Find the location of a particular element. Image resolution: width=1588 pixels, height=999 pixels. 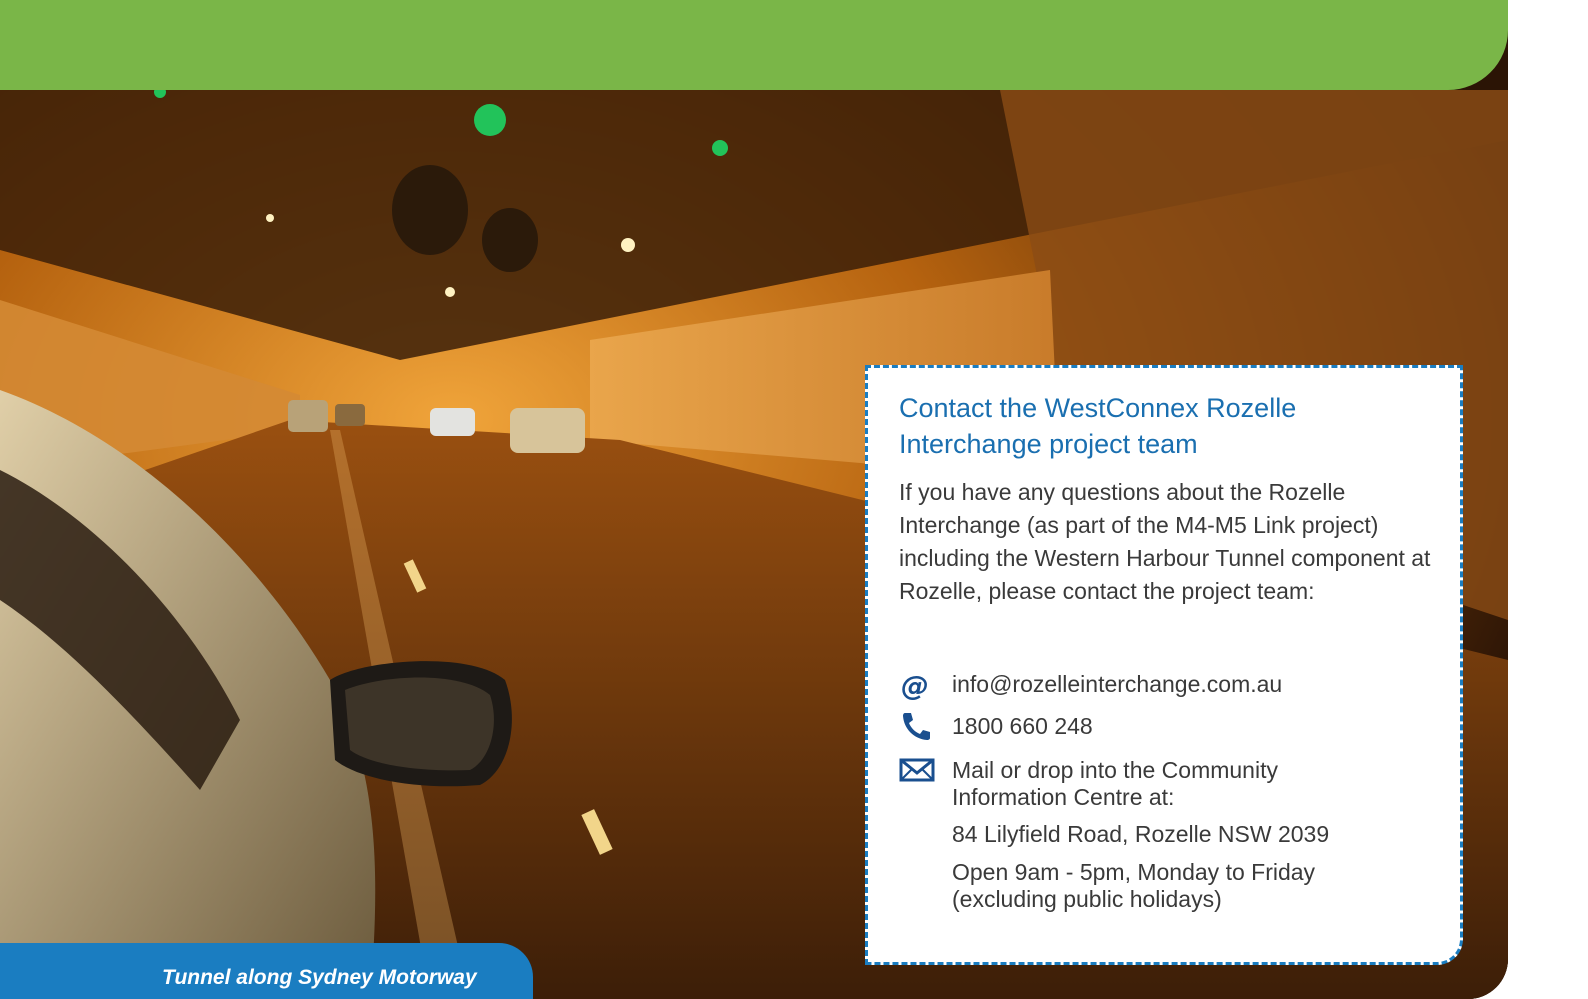

at-icon: @ is located at coordinates (917, 685).